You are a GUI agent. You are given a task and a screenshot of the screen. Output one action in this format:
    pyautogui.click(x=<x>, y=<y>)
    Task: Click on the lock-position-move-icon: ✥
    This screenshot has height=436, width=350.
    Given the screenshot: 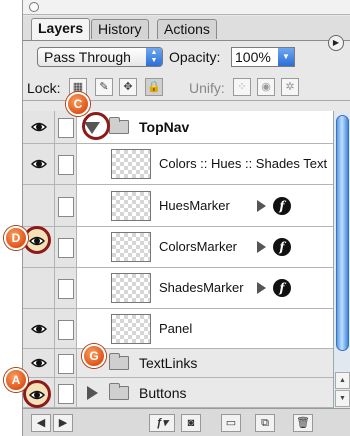 What is the action you would take?
    pyautogui.click(x=128, y=87)
    